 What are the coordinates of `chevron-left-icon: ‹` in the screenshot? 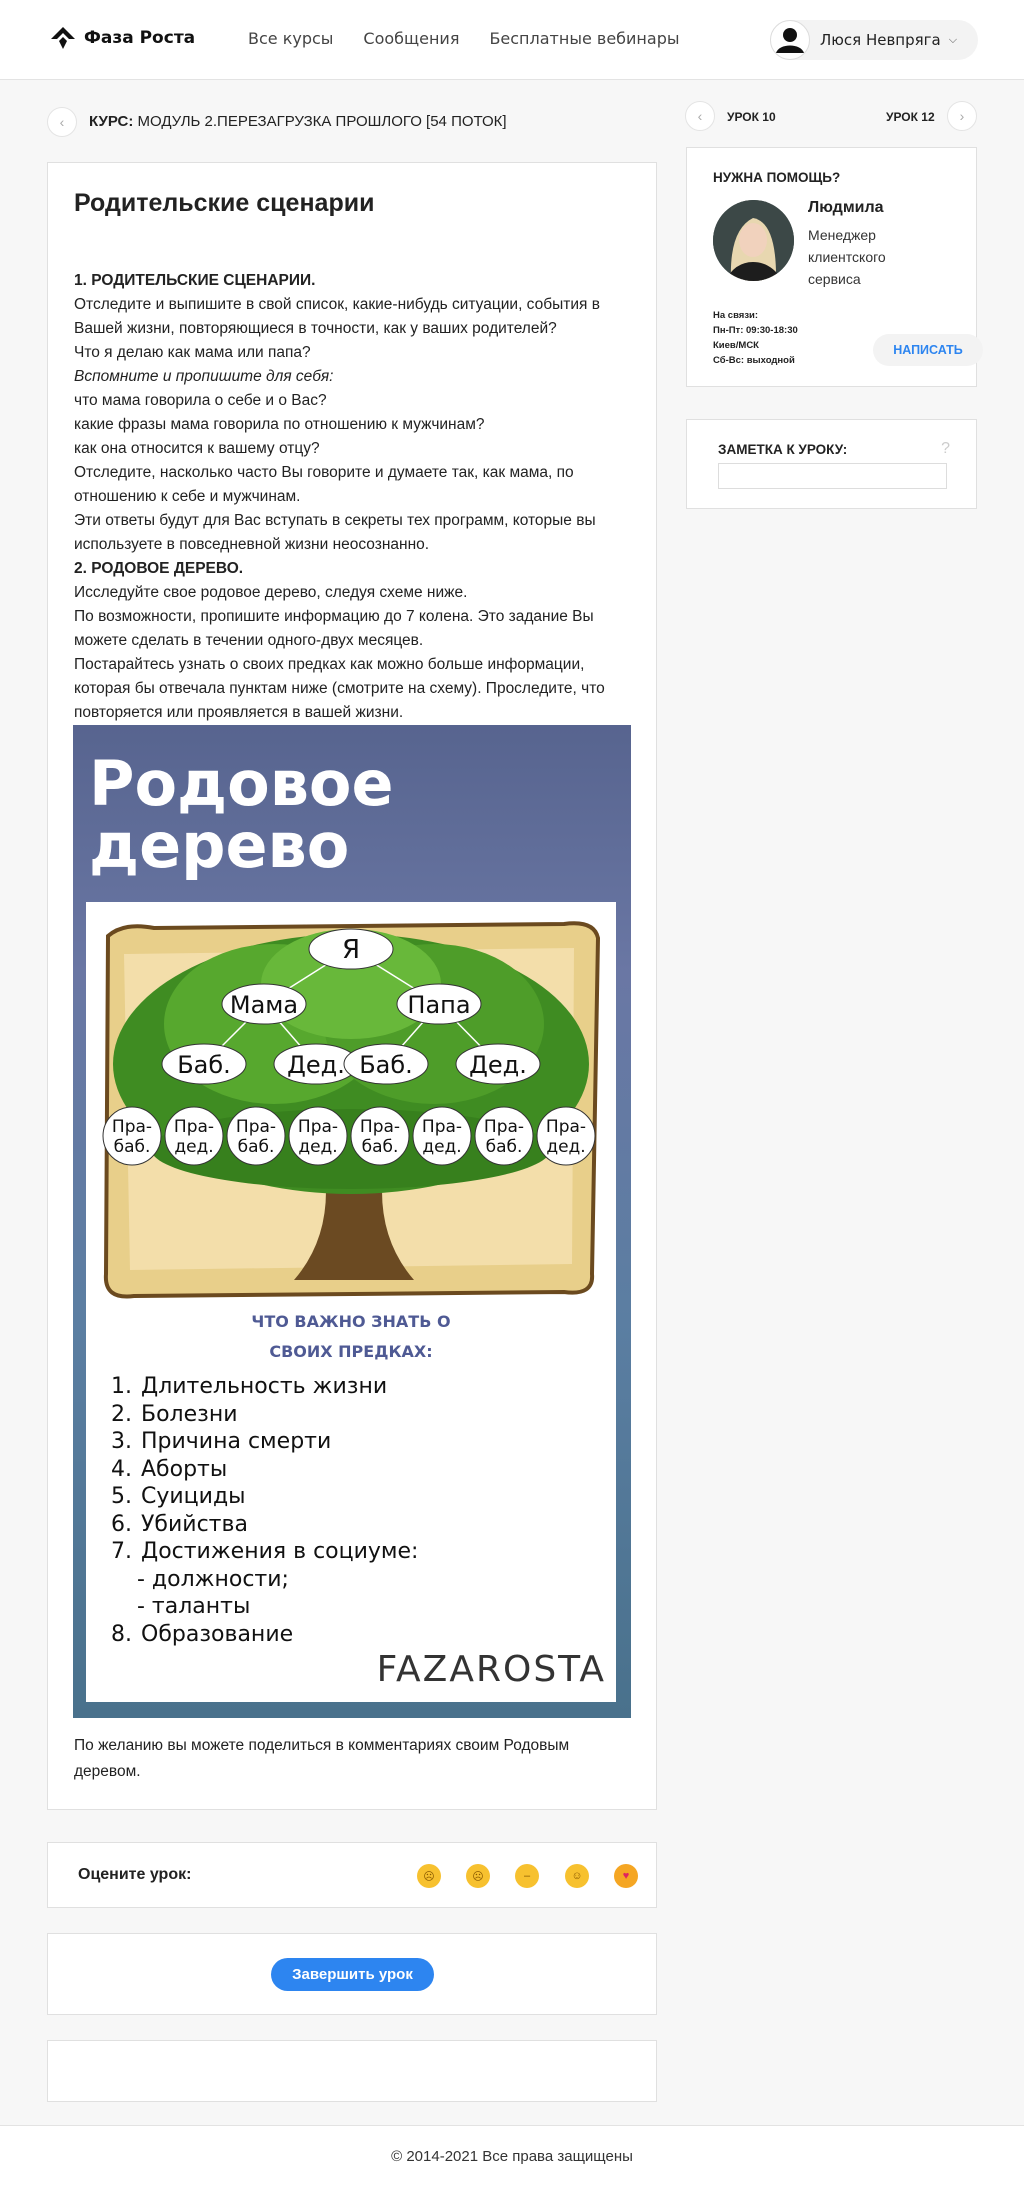 It's located at (700, 116).